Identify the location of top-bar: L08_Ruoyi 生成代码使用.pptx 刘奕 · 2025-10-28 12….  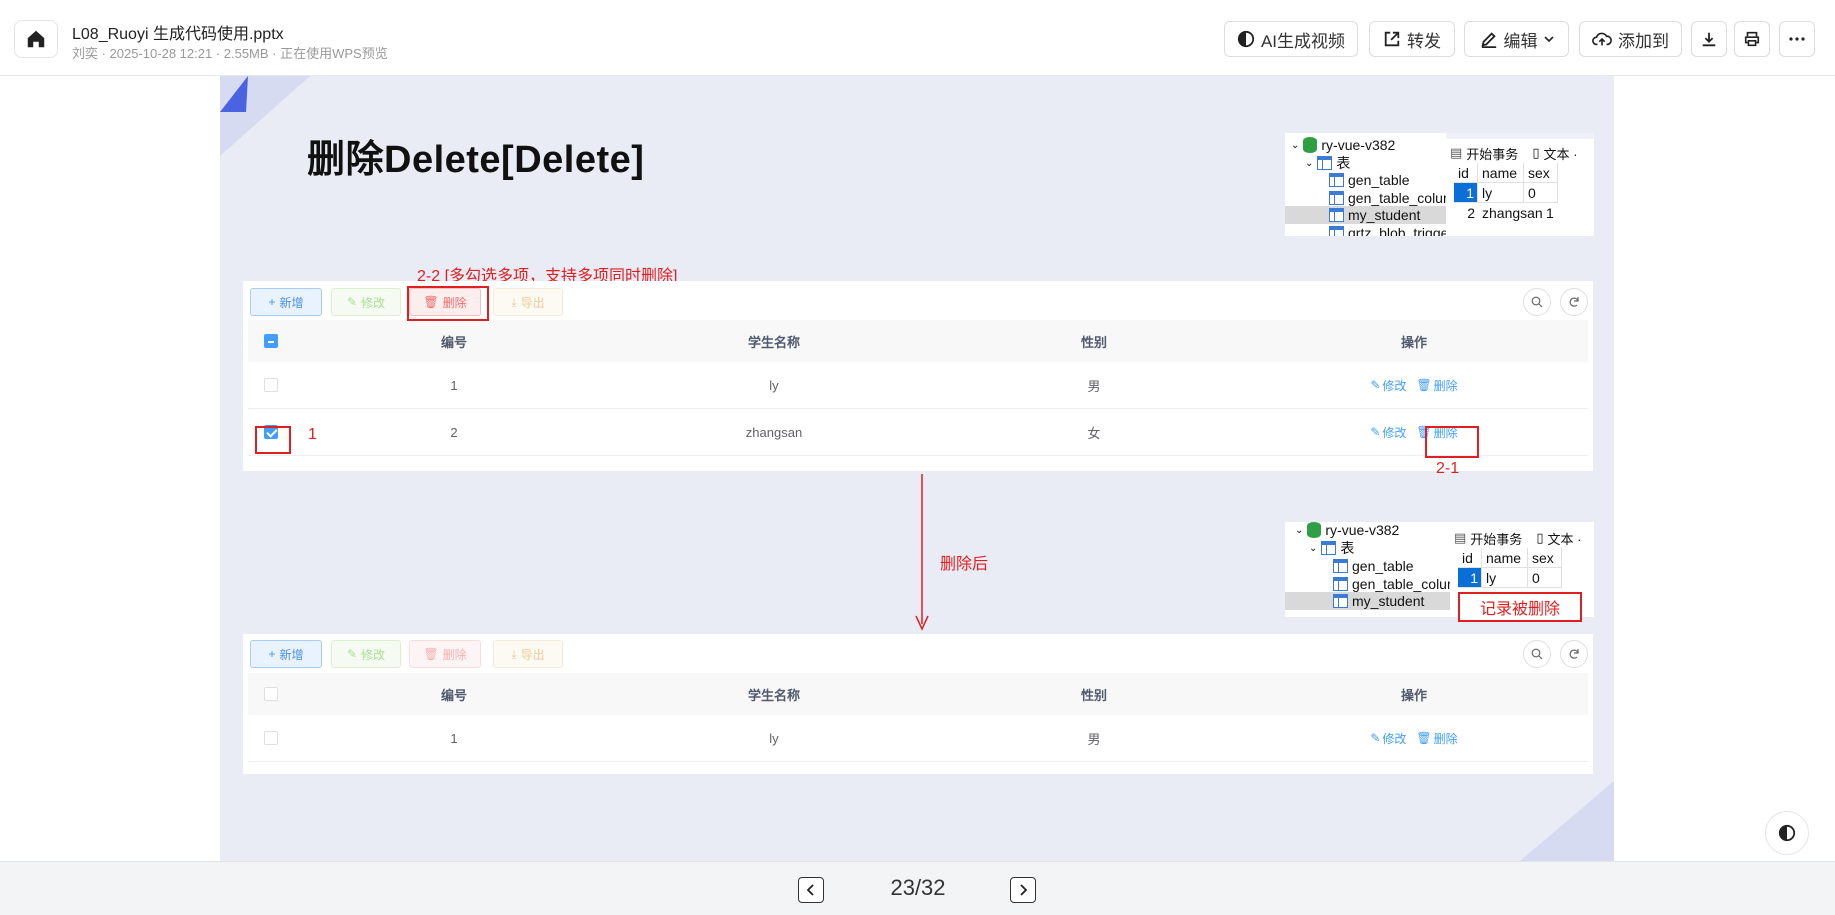
(917, 38).